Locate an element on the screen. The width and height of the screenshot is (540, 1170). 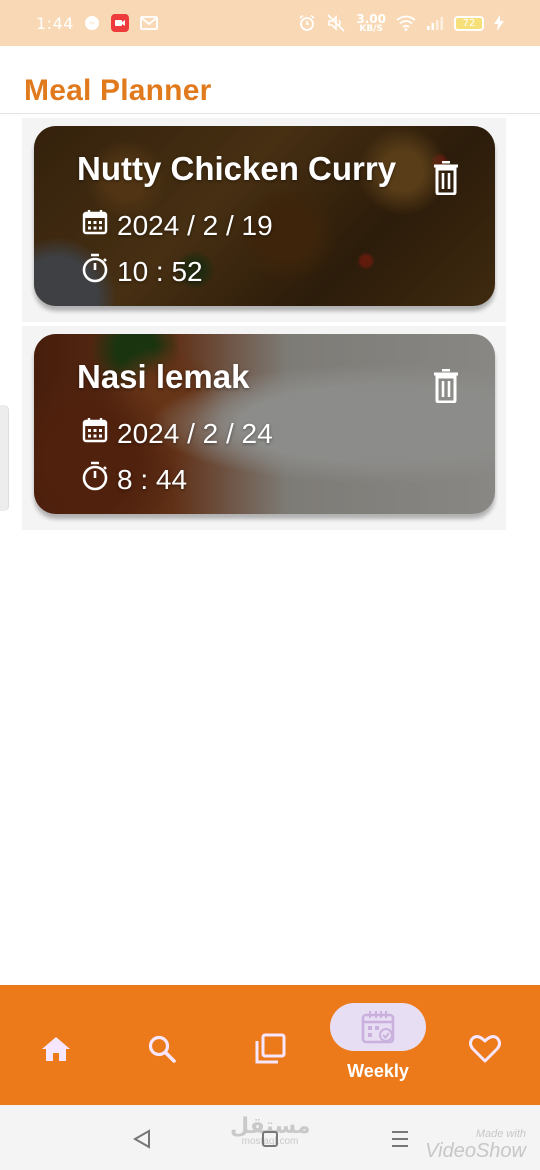
meal-date-row: 2024 / 2 / 19 is located at coordinates (177, 225).